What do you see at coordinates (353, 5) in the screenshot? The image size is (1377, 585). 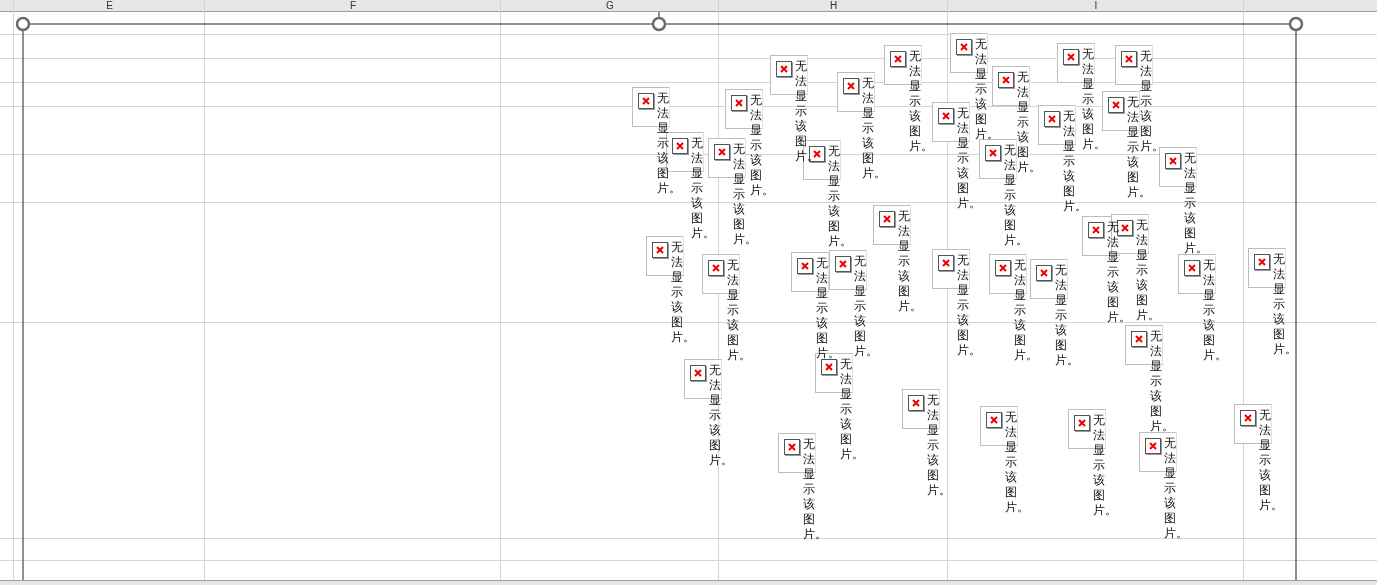 I see `column-header: F` at bounding box center [353, 5].